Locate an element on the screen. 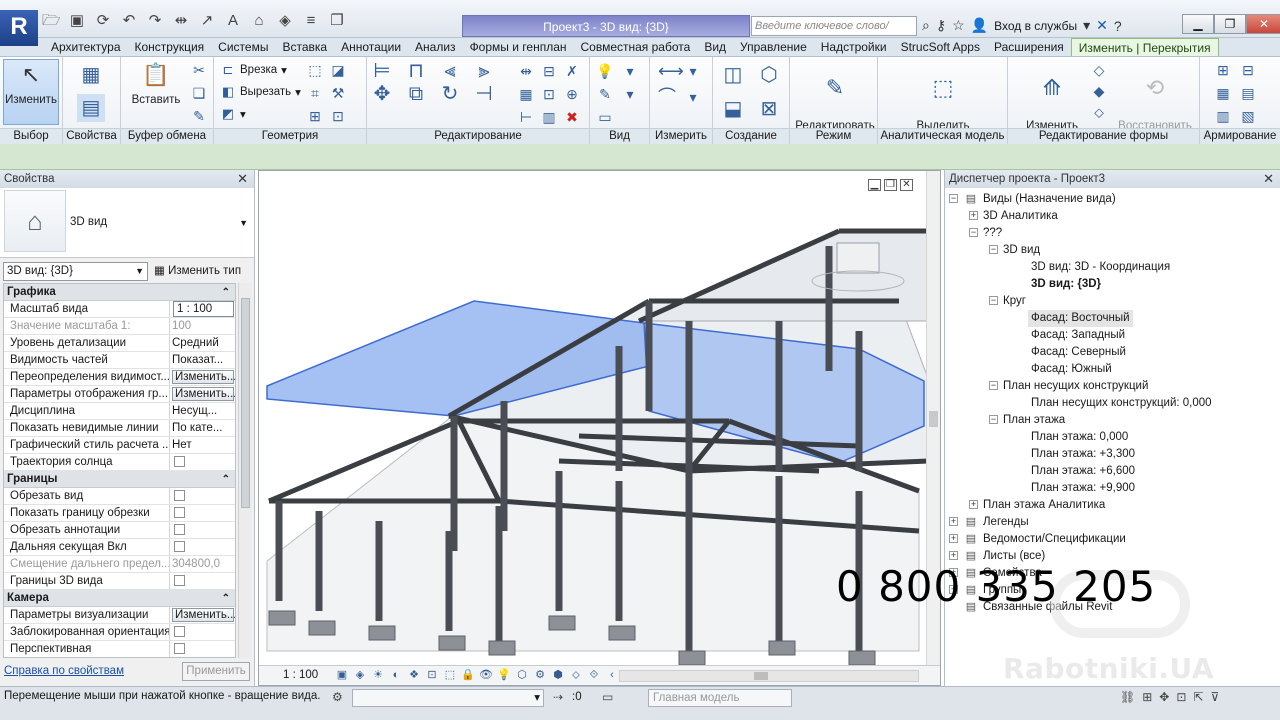  text-icon: A is located at coordinates (233, 21).